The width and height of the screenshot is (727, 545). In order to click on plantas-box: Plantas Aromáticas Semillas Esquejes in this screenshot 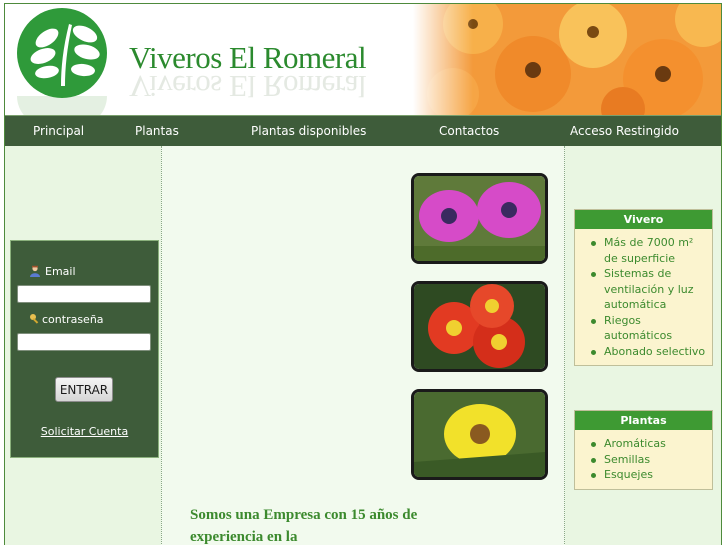, I will do `click(643, 450)`.